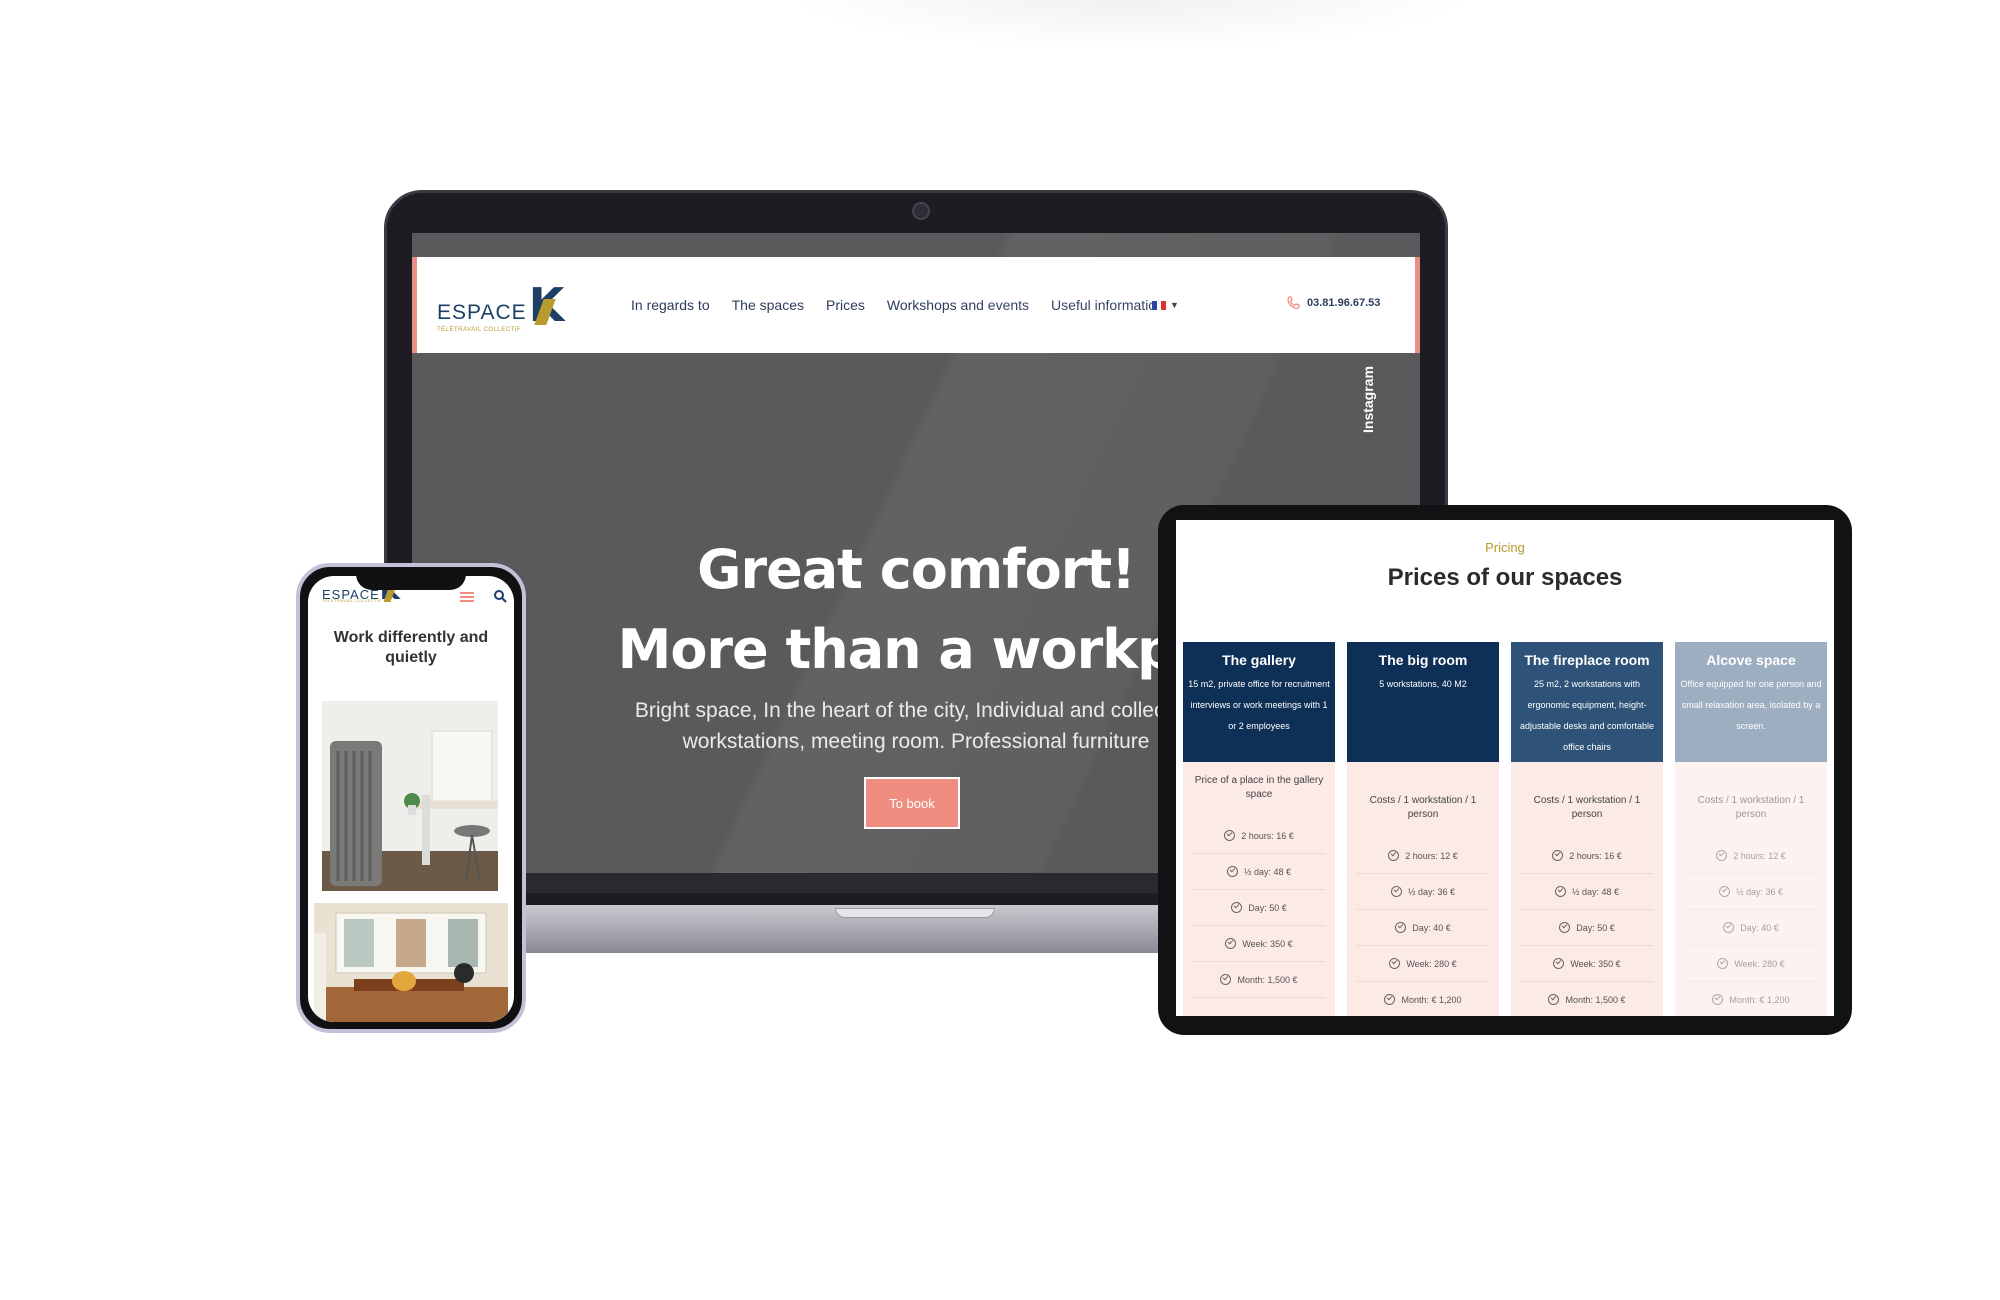 The height and width of the screenshot is (1300, 2000). What do you see at coordinates (410, 796) in the screenshot?
I see `office-photo-radiator` at bounding box center [410, 796].